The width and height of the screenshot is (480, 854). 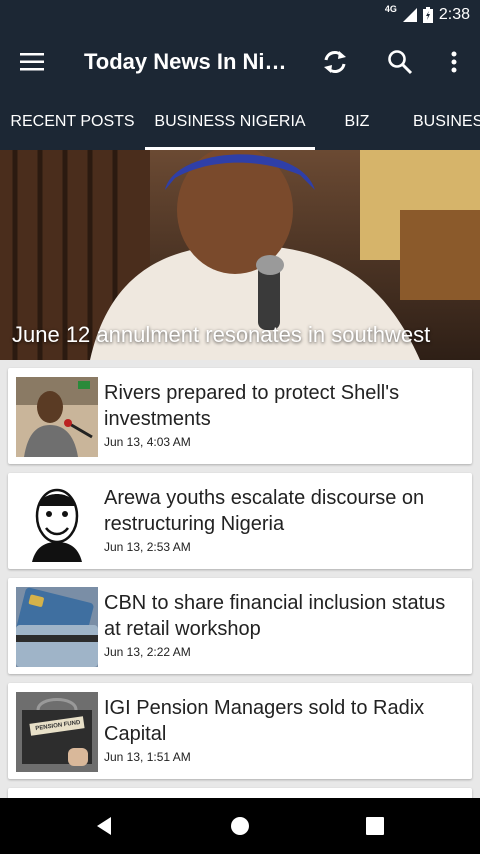 What do you see at coordinates (147, 547) in the screenshot?
I see `article-date: Jun 13, 2:53 AM` at bounding box center [147, 547].